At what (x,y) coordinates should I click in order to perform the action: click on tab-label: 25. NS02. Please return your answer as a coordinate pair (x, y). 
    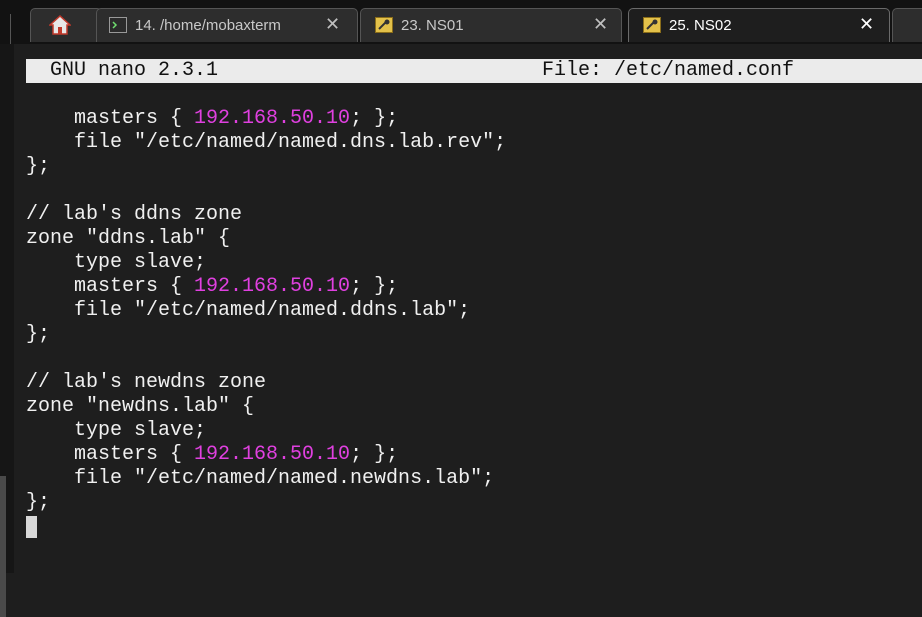
    Looking at the image, I should click on (700, 25).